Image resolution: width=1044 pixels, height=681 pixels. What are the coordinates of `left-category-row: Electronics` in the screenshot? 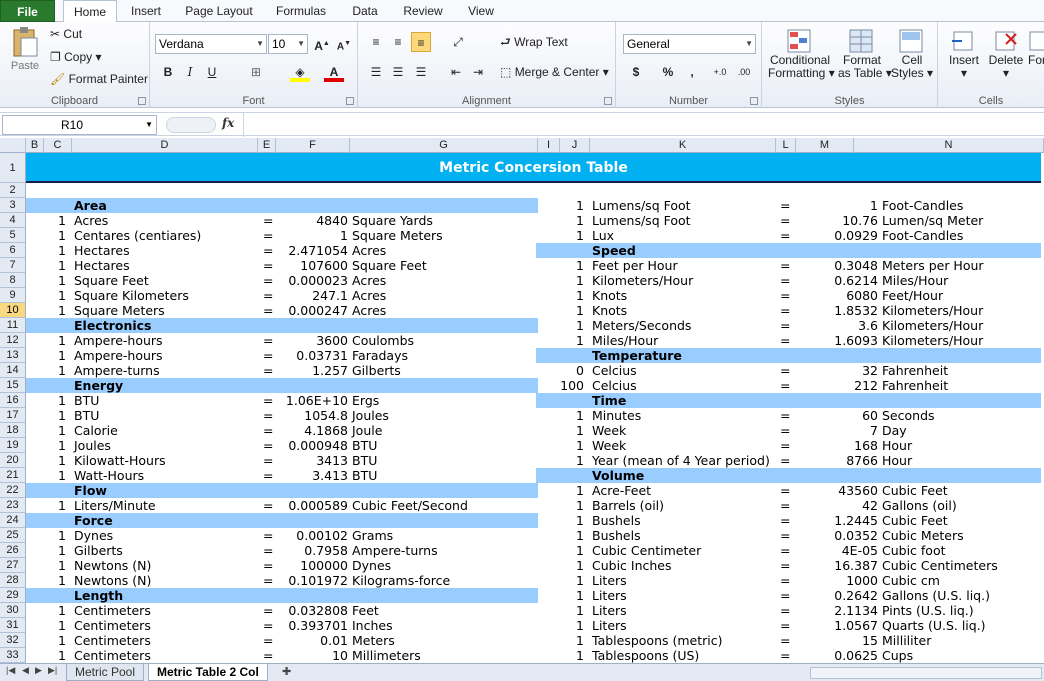 It's located at (282, 325).